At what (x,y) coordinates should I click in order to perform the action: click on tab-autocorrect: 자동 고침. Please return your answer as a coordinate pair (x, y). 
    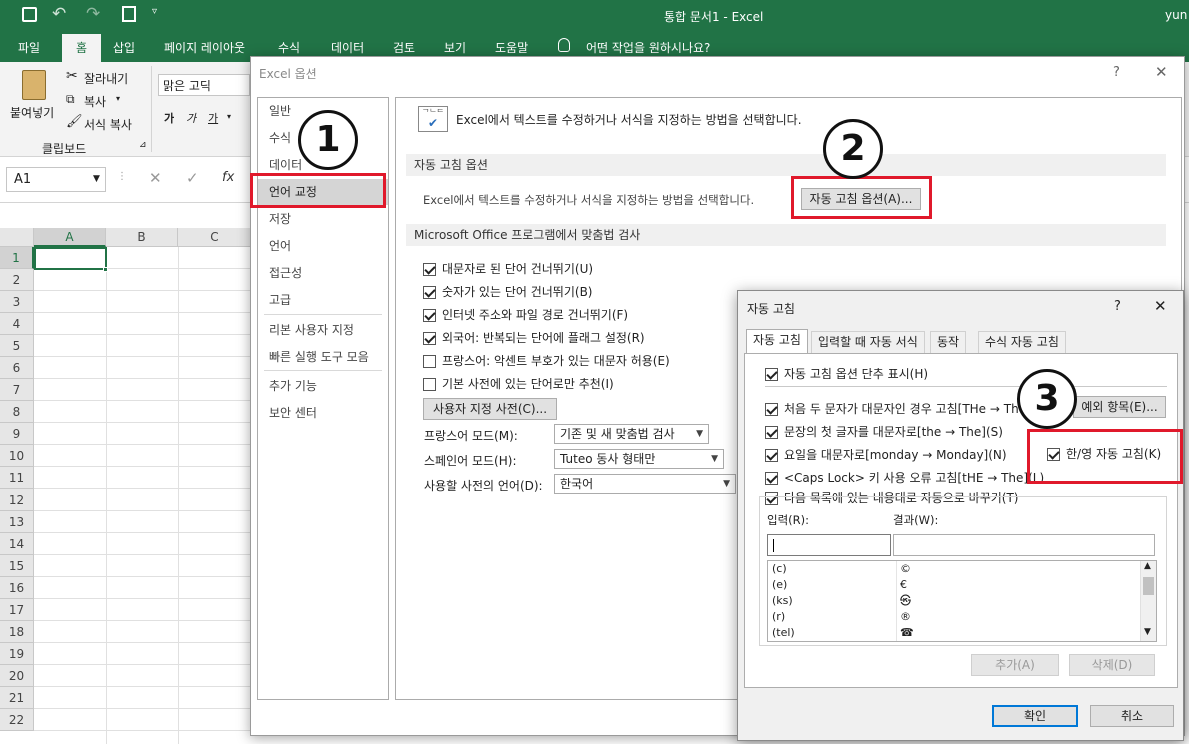
    Looking at the image, I should click on (777, 341).